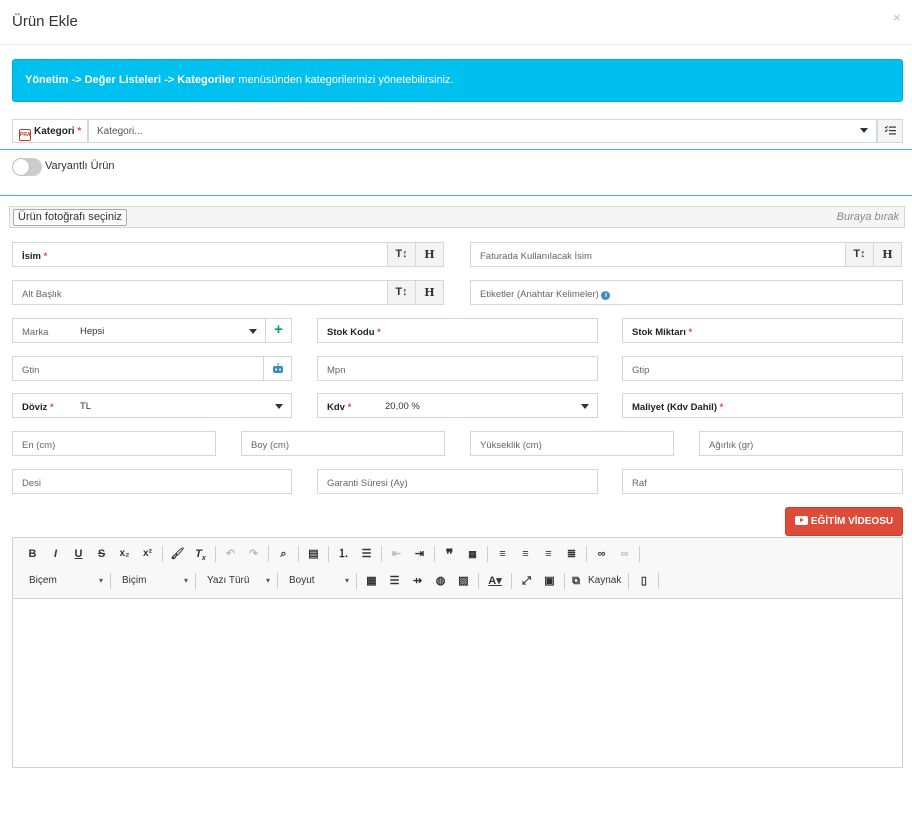  I want to click on warranty-input, so click(505, 481).